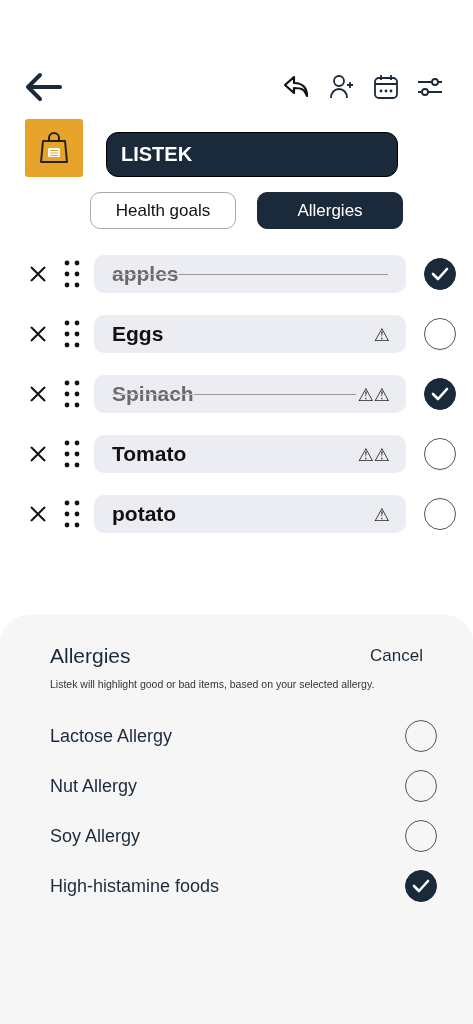 The width and height of the screenshot is (473, 1024). I want to click on cancel-button: Cancel, so click(403, 656).